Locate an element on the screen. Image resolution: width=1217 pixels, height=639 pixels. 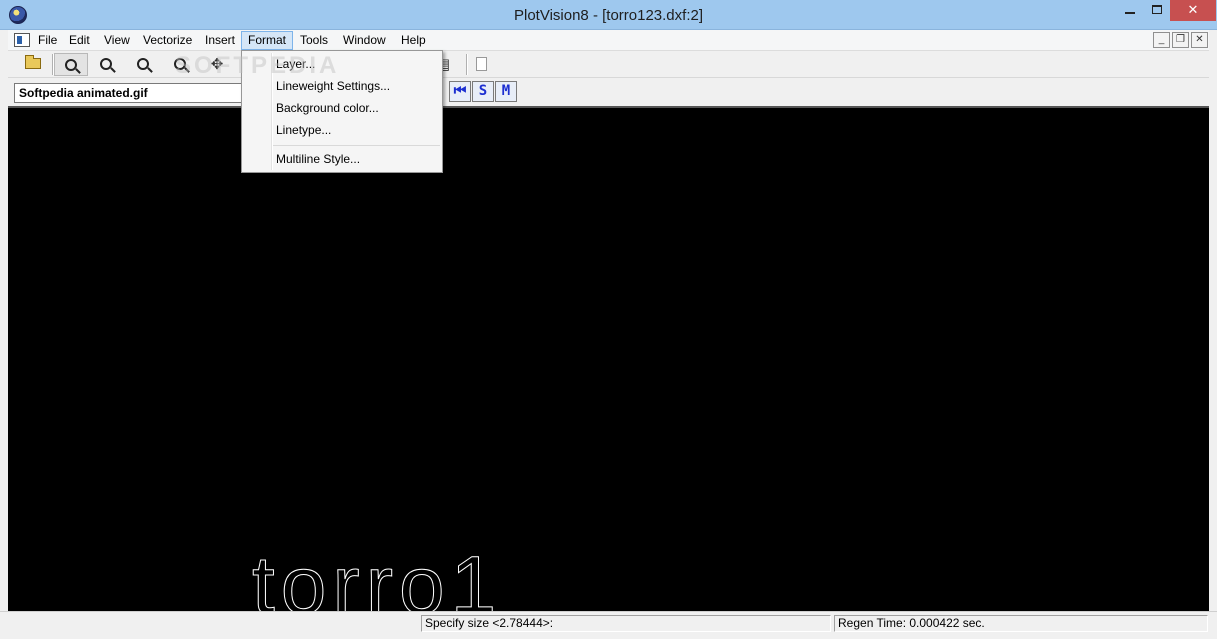
drawing-svg: torro1 is located at coordinates (377, 576).